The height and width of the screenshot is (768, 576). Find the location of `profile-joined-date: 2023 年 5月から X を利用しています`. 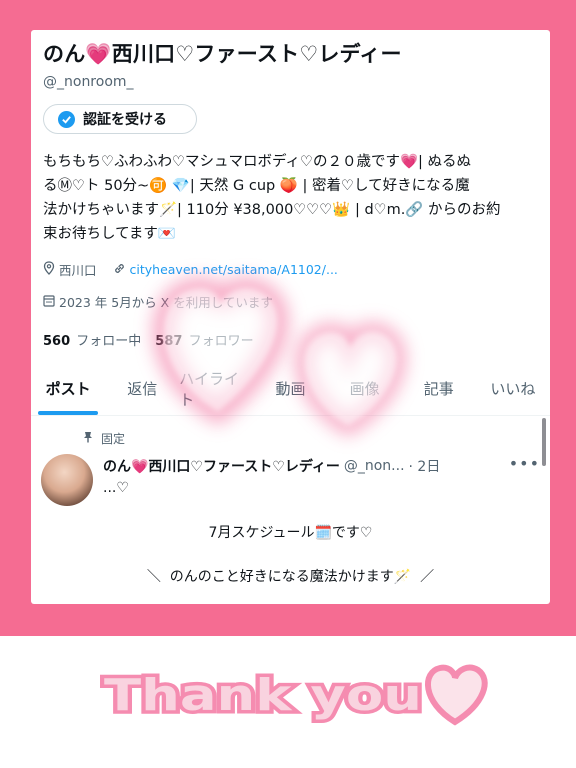

profile-joined-date: 2023 年 5月から X を利用しています is located at coordinates (166, 302).